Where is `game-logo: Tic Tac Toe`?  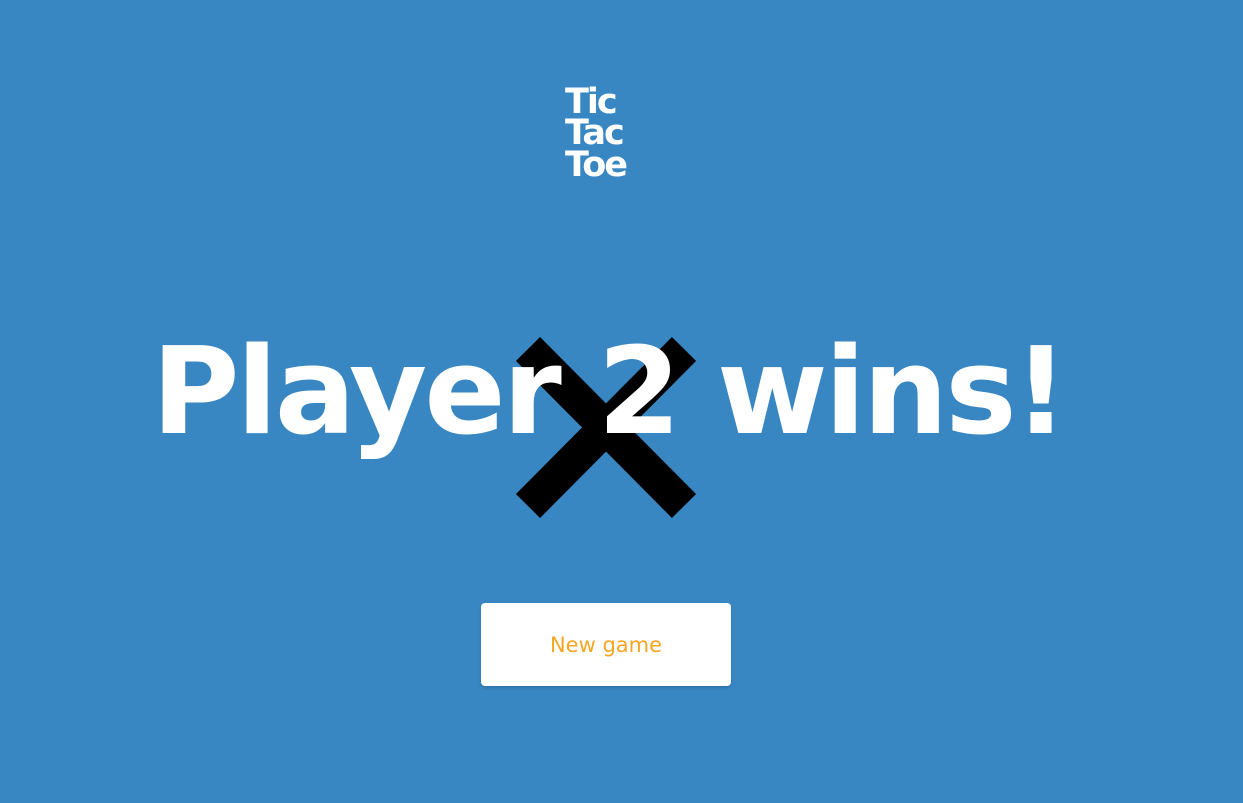 game-logo: Tic Tac Toe is located at coordinates (605, 135).